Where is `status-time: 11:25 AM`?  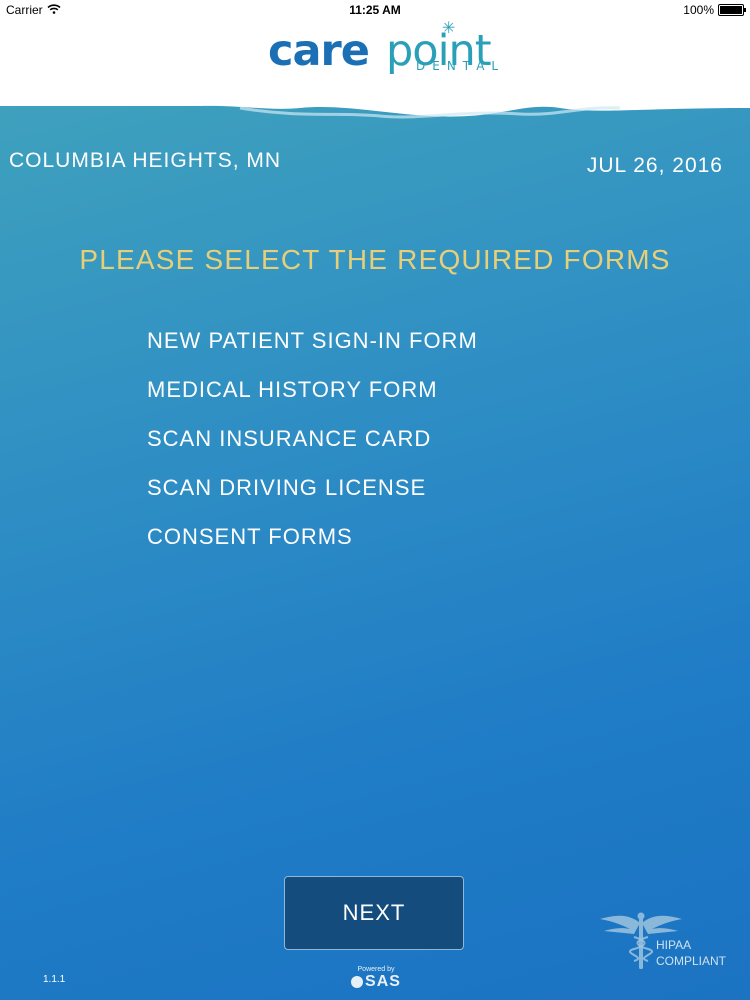
status-time: 11:25 AM is located at coordinates (375, 10).